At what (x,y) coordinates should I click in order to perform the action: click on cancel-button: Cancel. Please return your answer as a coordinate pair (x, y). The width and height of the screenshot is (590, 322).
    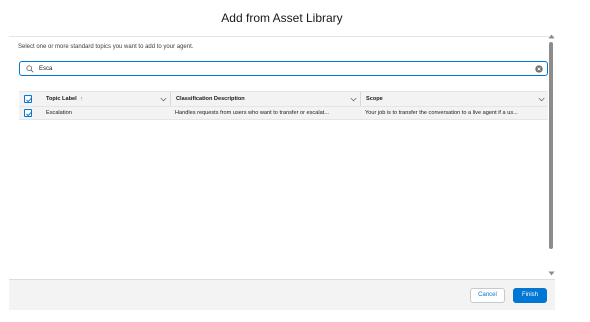
    Looking at the image, I should click on (487, 295).